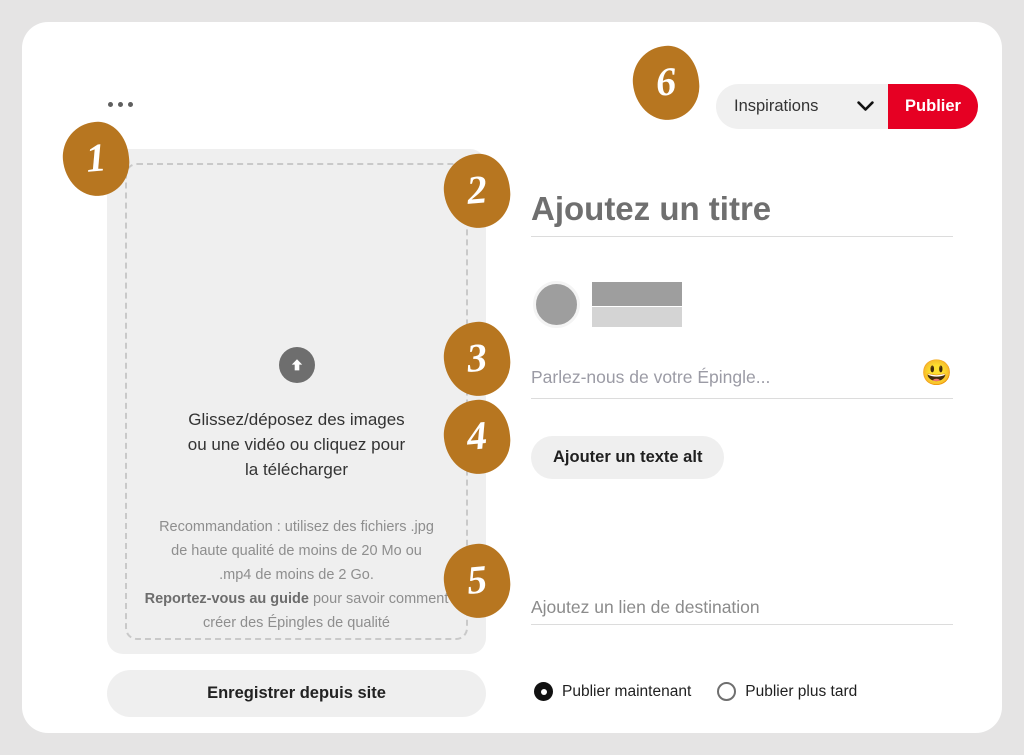 The image size is (1024, 755). Describe the element at coordinates (227, 599) in the screenshot. I see `upload-guide-link: Reportez-vous au guide` at that location.